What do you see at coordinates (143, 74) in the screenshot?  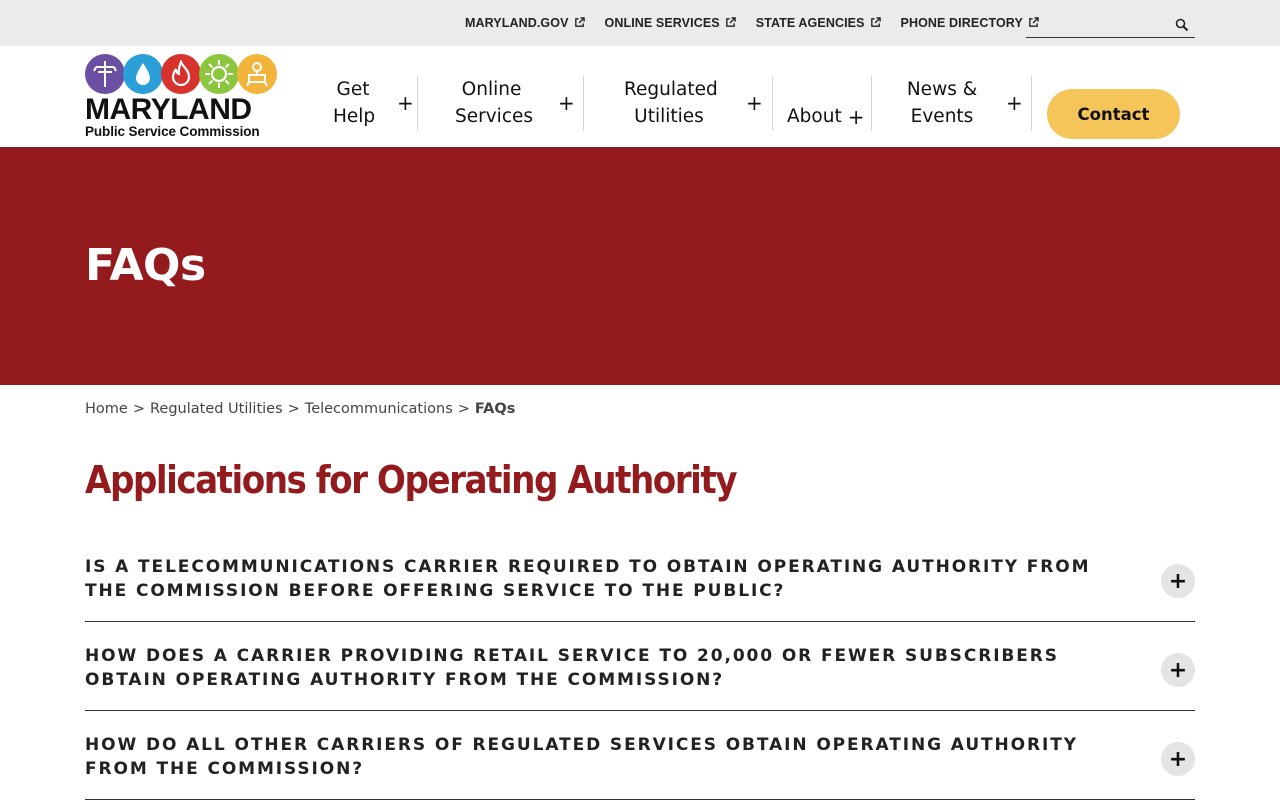 I see `water-drop-icon` at bounding box center [143, 74].